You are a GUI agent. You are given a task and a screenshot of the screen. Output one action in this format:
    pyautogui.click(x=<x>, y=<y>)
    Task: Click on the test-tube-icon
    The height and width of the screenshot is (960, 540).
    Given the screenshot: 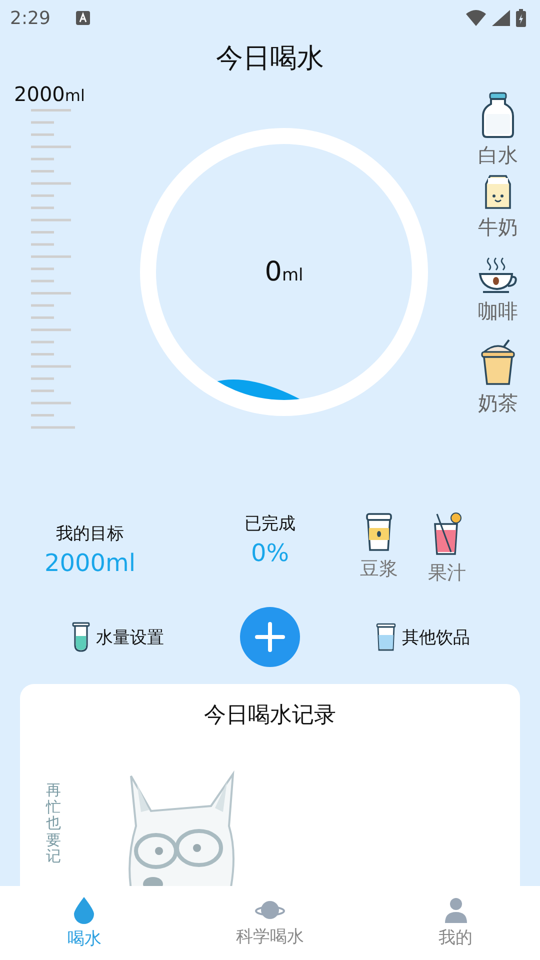 What is the action you would take?
    pyautogui.click(x=81, y=637)
    